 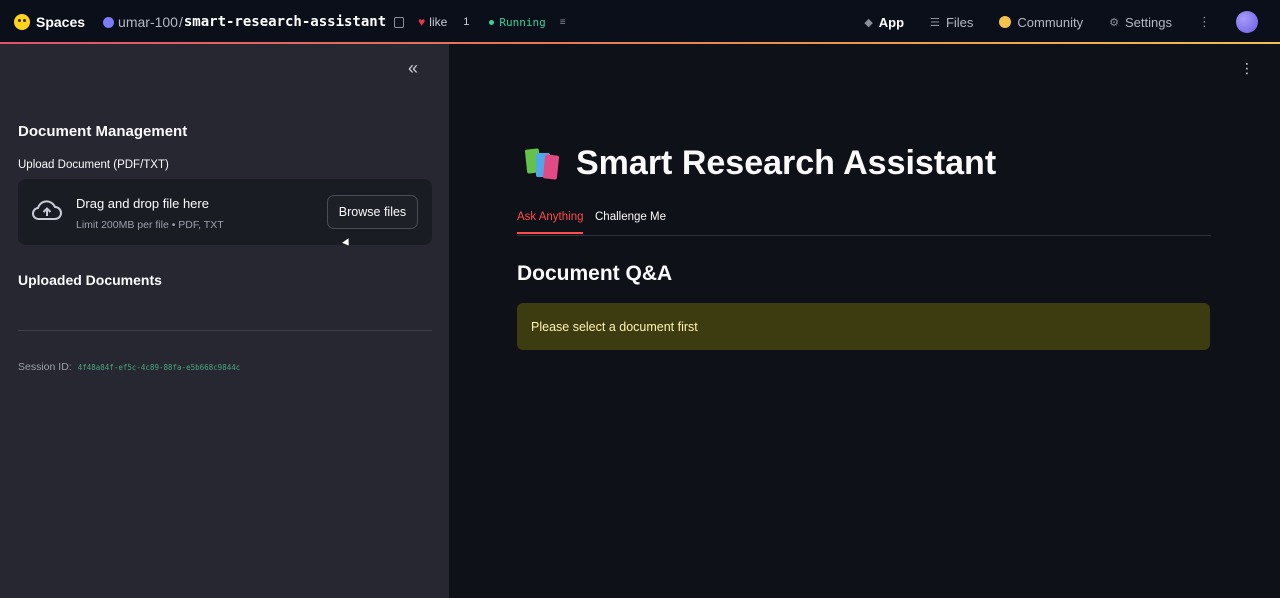 What do you see at coordinates (150, 225) in the screenshot?
I see `dropzone-limit: Limit 200MB per file • PDF, TXT` at bounding box center [150, 225].